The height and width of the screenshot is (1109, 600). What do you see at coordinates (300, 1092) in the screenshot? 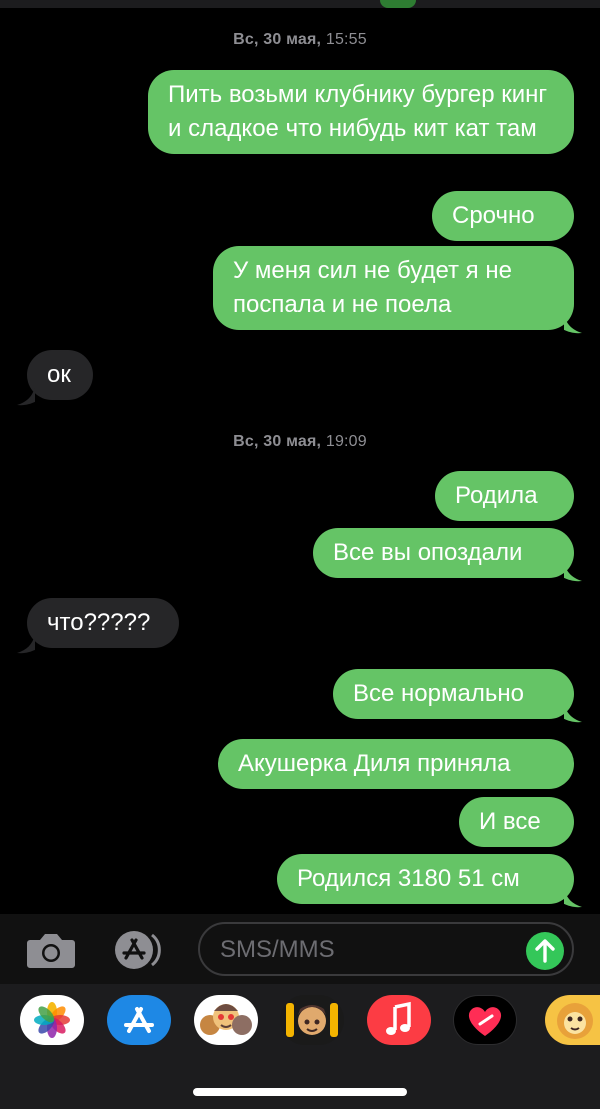
I see `home-indicator` at bounding box center [300, 1092].